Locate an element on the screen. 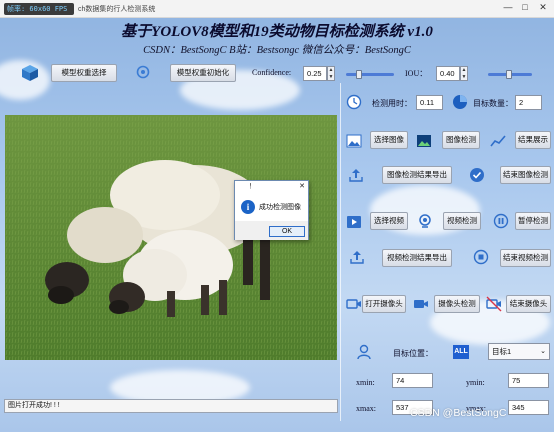 Image resolution: width=554 pixels, height=432 pixels. iou-slider is located at coordinates (510, 74).